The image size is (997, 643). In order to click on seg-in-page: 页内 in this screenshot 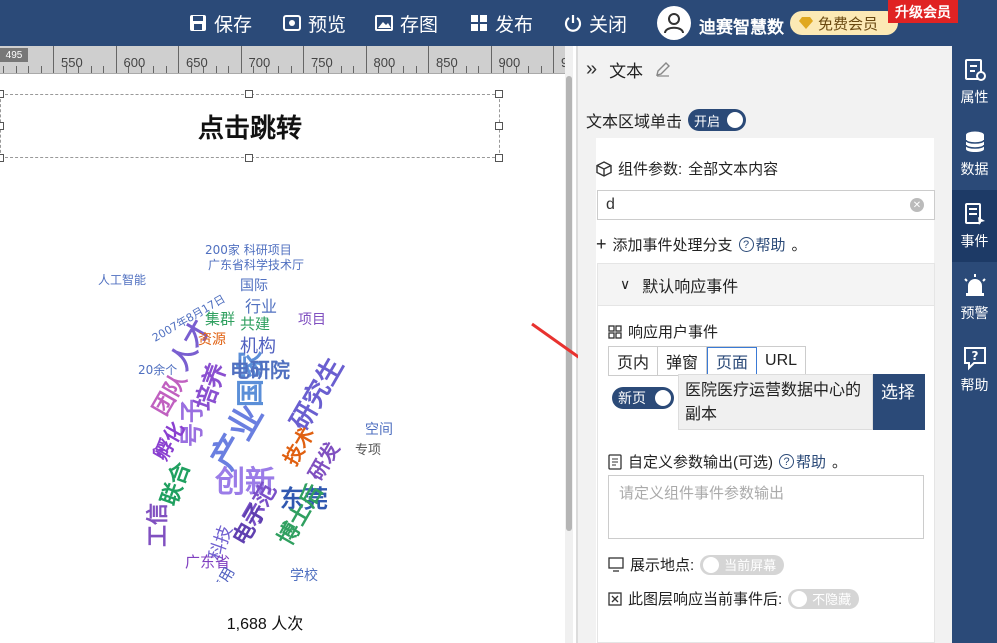, I will do `click(634, 361)`.